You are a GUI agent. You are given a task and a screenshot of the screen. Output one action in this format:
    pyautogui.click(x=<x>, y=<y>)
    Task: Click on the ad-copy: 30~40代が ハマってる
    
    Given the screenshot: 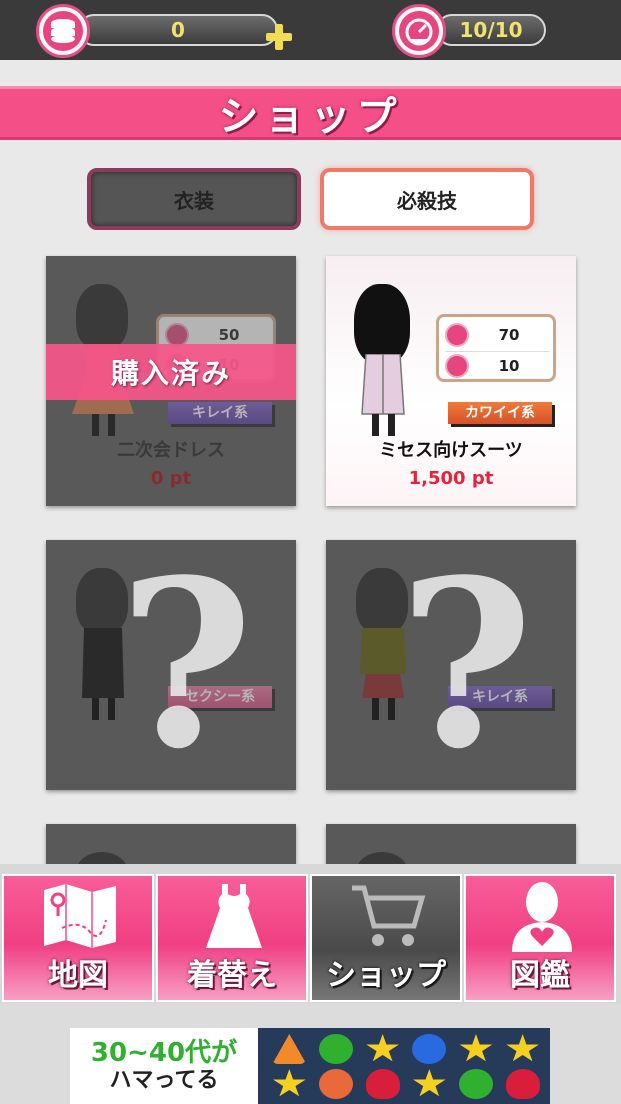 What is the action you would take?
    pyautogui.click(x=164, y=1066)
    